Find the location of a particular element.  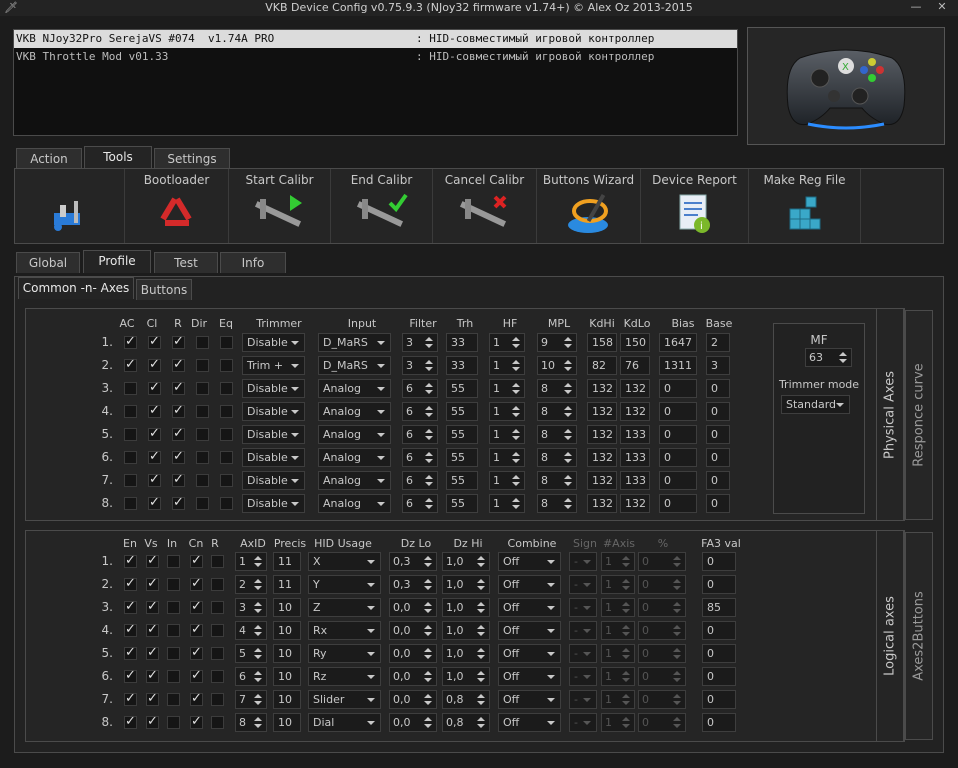

axid-spinner: 6 is located at coordinates (251, 676).